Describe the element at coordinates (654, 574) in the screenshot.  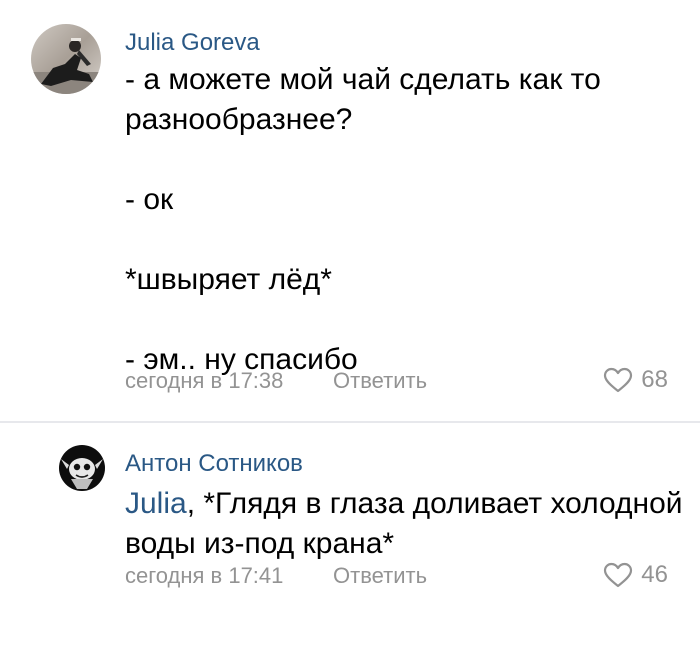
I see `like-count: 46` at that location.